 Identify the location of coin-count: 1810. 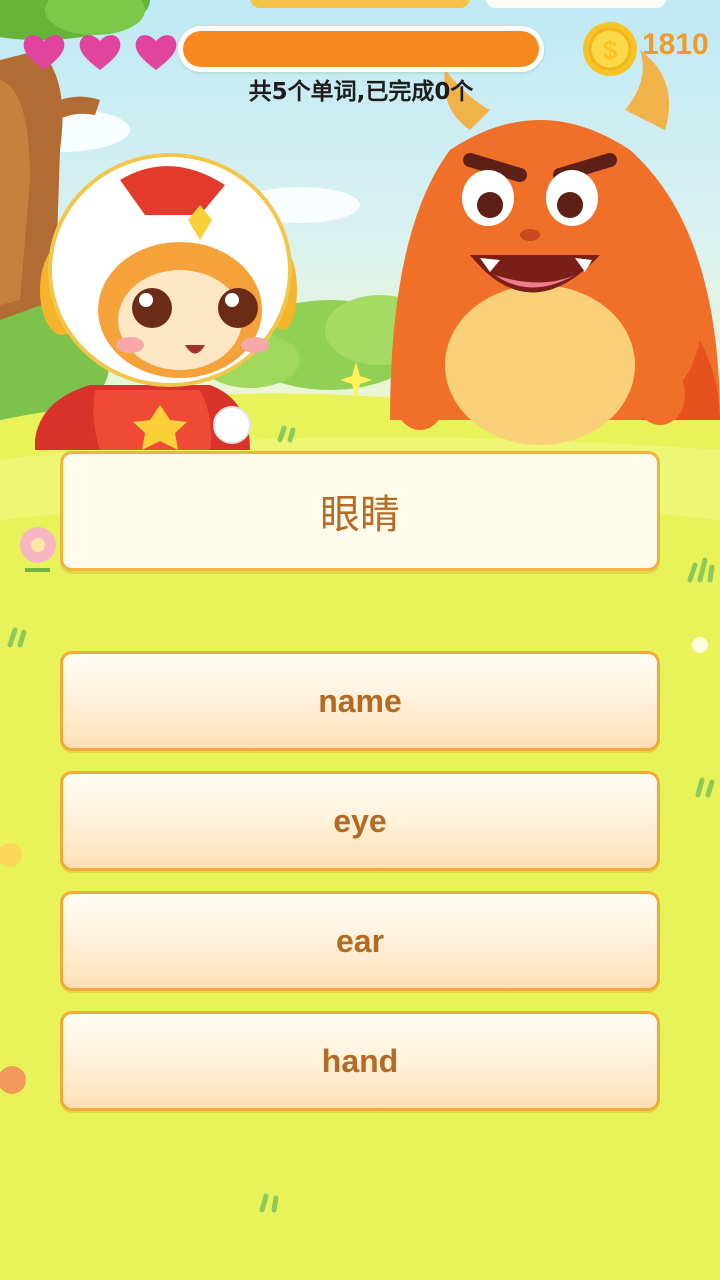
(675, 44).